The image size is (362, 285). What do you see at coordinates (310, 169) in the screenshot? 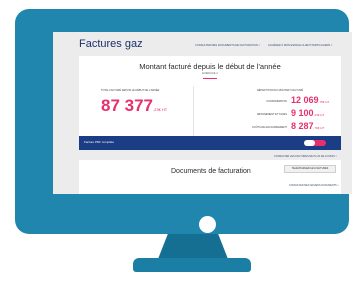
I see `download-invoices-button: TÉLÉCHARGER LES FACTURES` at bounding box center [310, 169].